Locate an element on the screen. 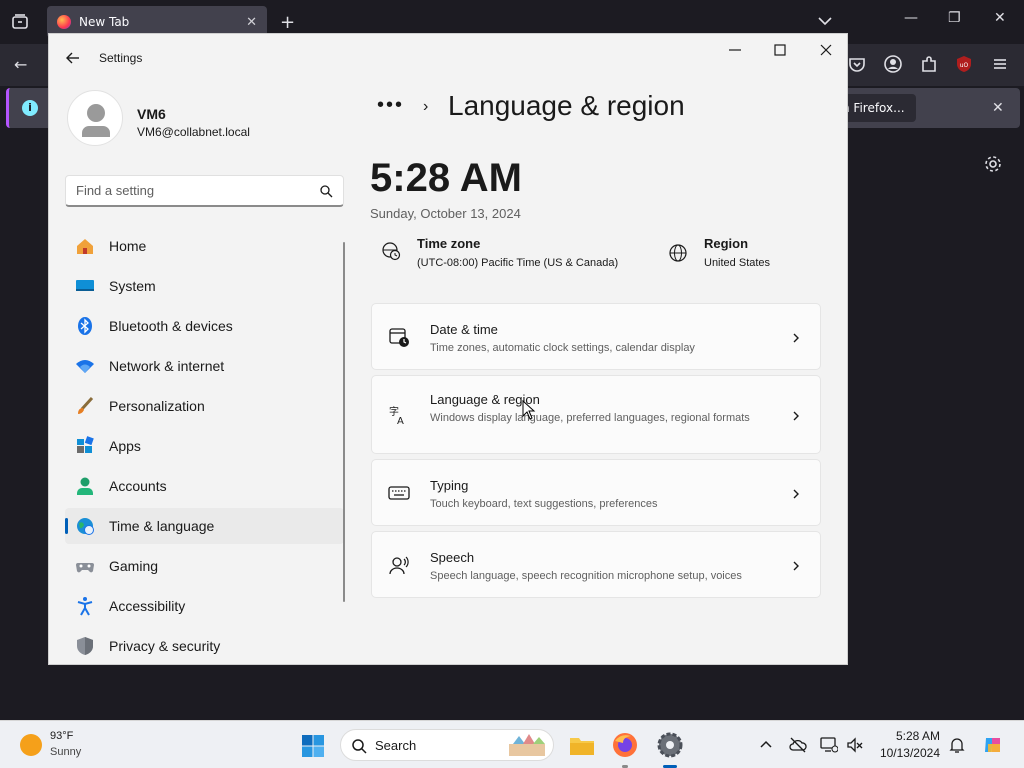 The width and height of the screenshot is (1024, 768). user-name: VM6 is located at coordinates (151, 114).